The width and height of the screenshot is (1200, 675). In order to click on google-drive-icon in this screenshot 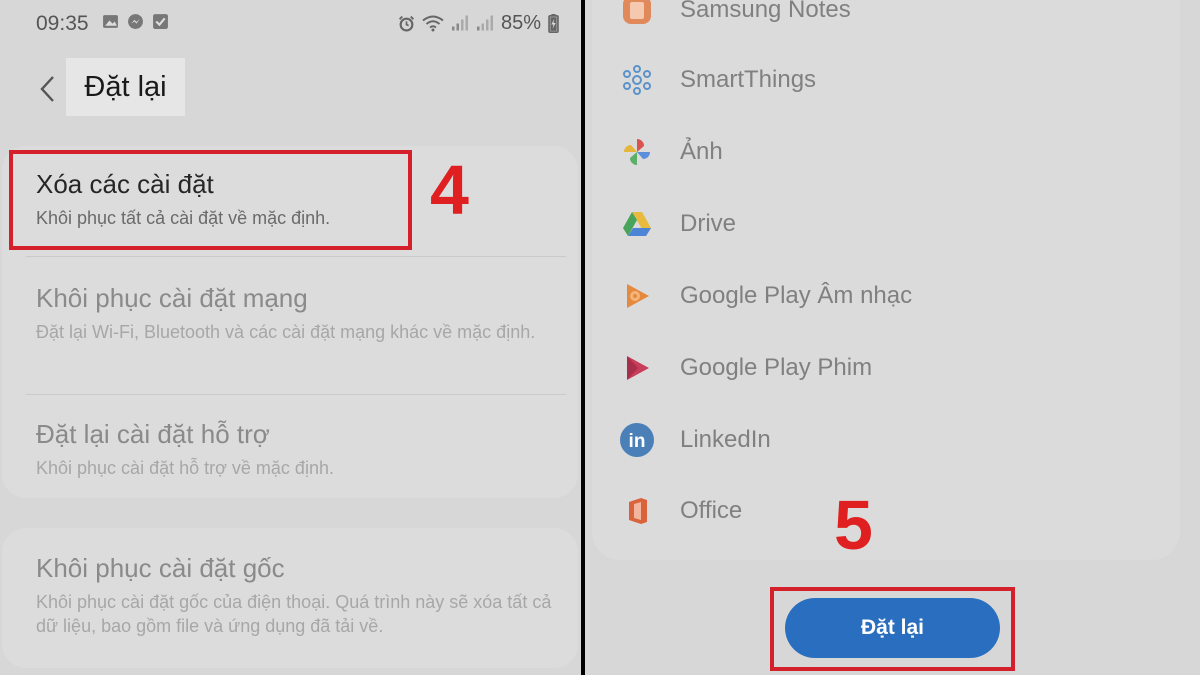, I will do `click(637, 224)`.